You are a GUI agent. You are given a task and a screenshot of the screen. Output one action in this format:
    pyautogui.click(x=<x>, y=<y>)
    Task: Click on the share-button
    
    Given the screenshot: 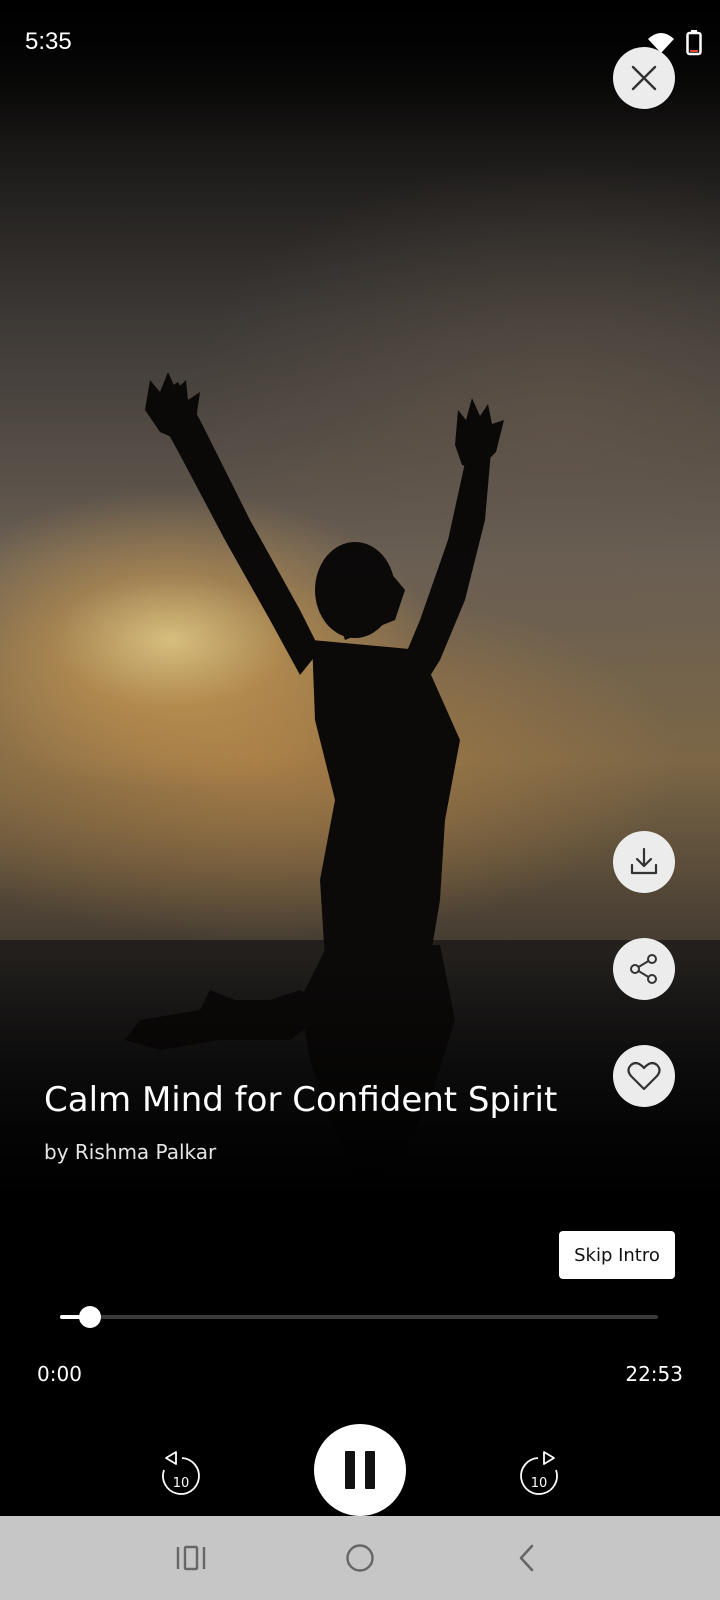 What is the action you would take?
    pyautogui.click(x=644, y=969)
    